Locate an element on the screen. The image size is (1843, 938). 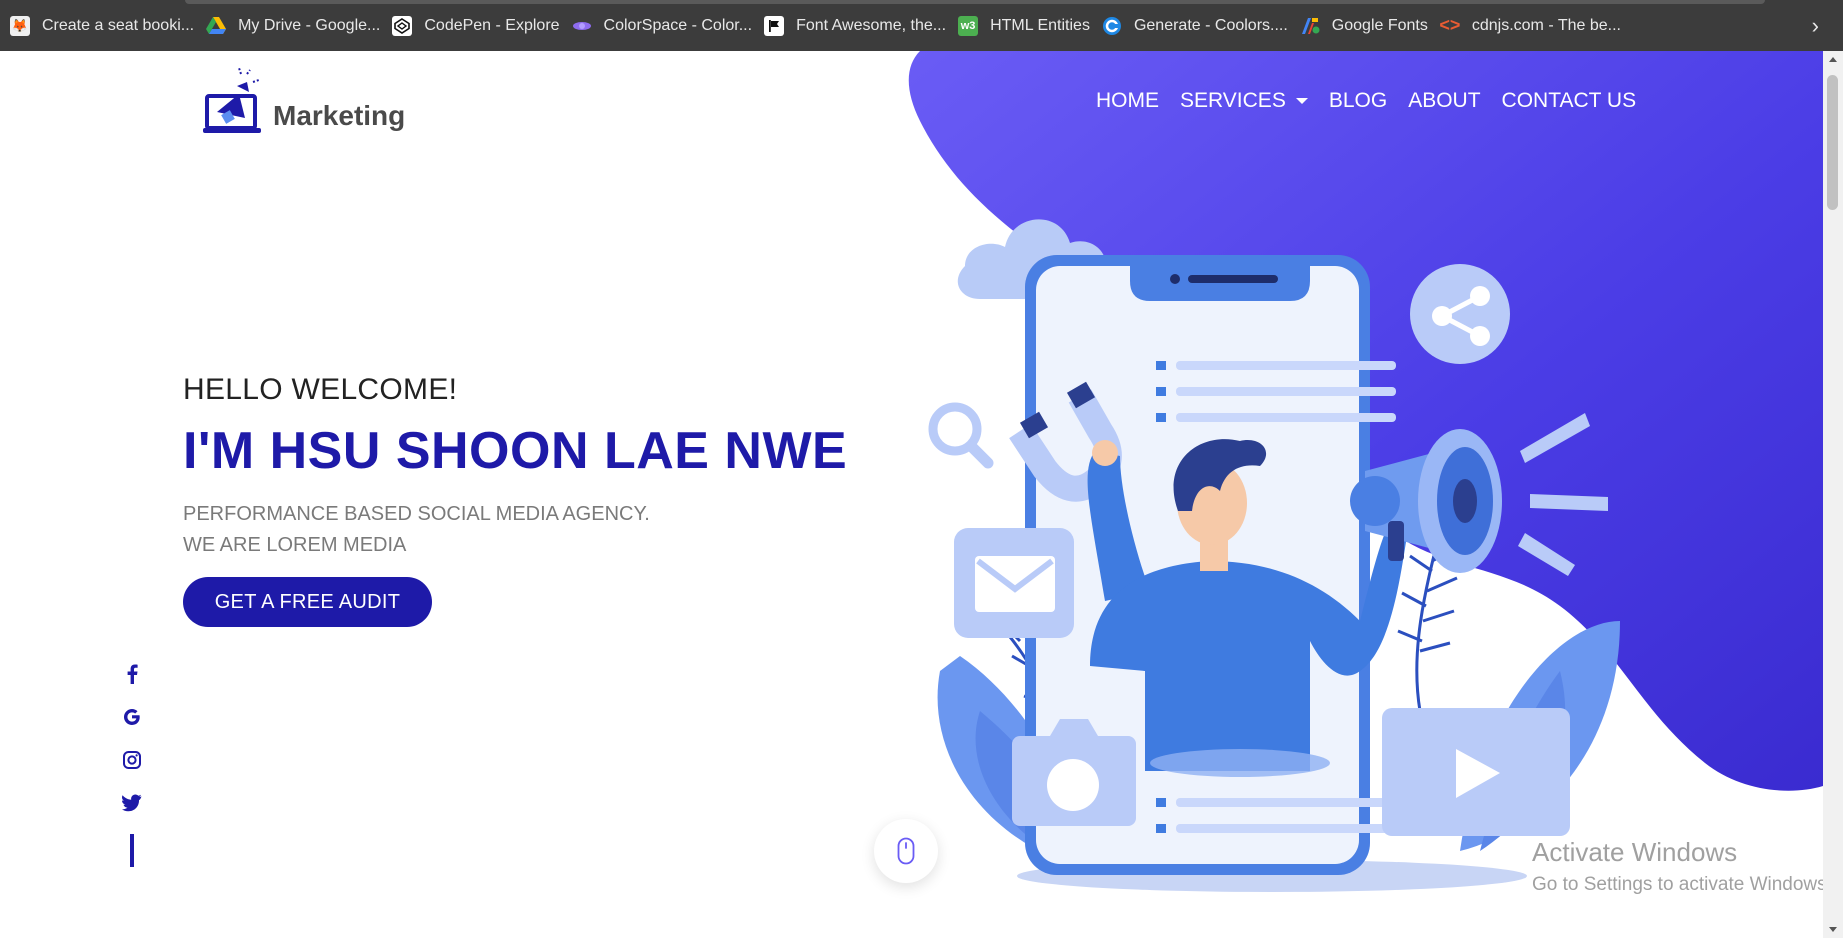
chevron-right-icon: › is located at coordinates (1815, 26).